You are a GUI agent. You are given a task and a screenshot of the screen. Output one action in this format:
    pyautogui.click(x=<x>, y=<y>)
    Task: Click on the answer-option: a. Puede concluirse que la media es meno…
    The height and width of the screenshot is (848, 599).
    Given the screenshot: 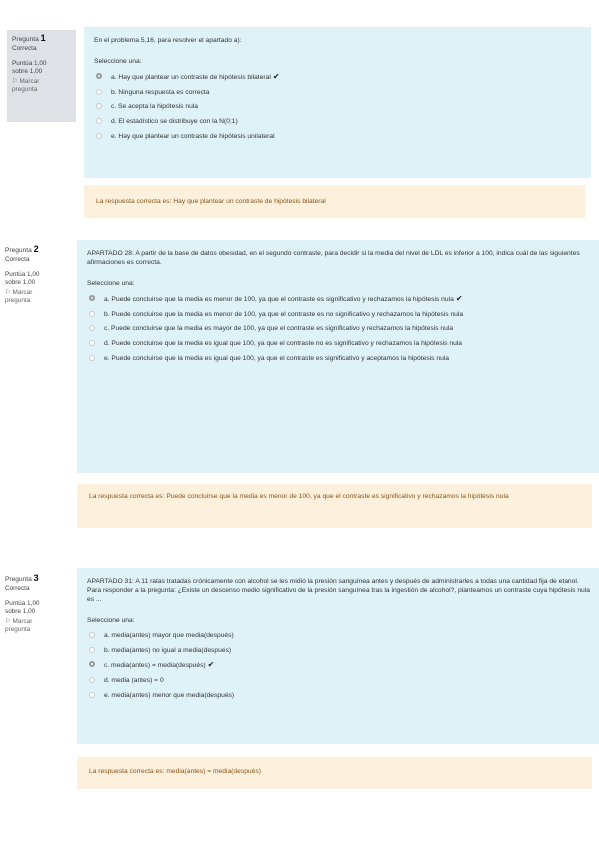 What is the action you would take?
    pyautogui.click(x=339, y=299)
    